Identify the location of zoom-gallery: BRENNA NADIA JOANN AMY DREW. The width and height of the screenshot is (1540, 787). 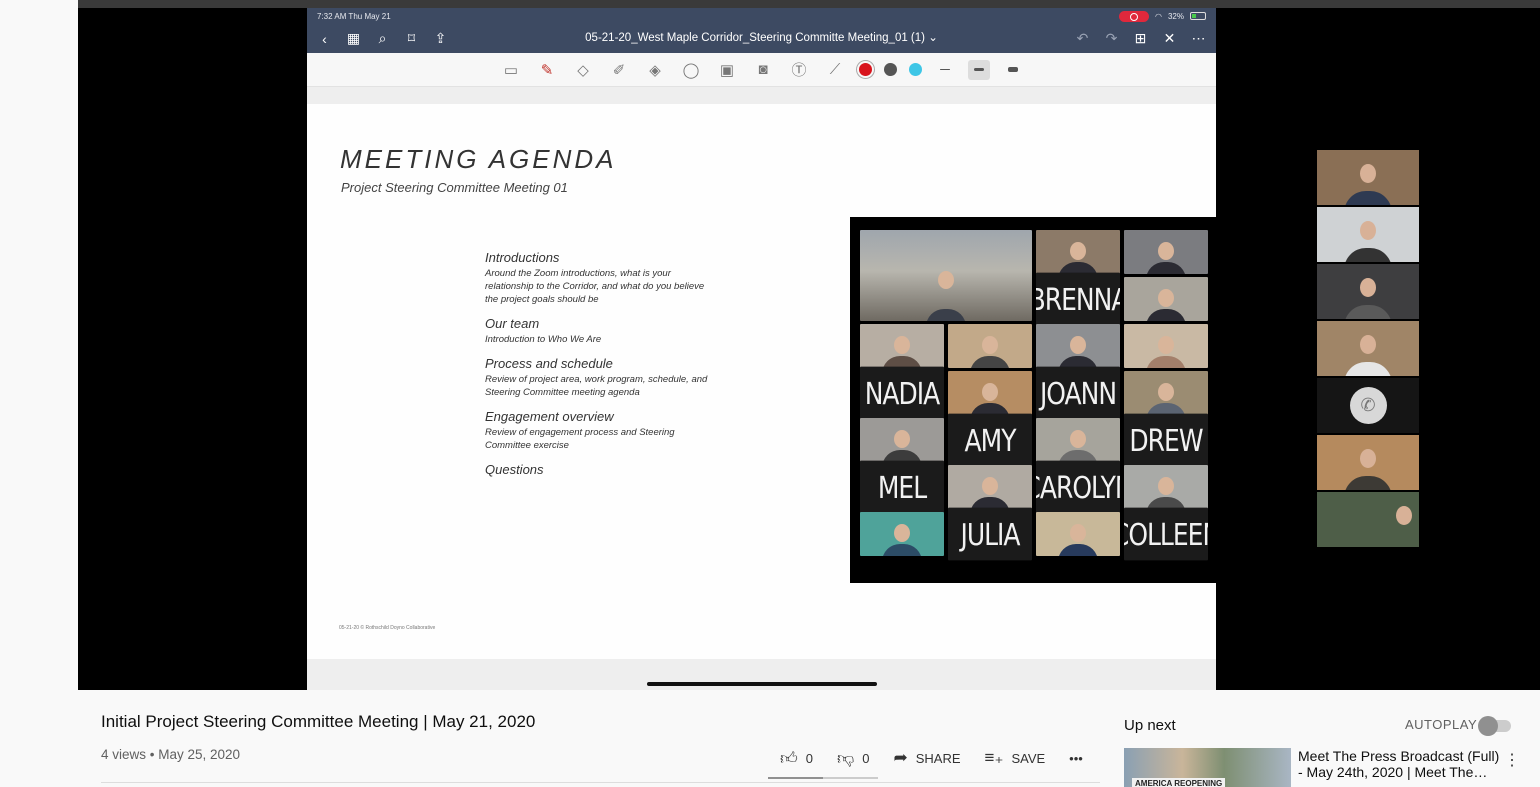
(1033, 400).